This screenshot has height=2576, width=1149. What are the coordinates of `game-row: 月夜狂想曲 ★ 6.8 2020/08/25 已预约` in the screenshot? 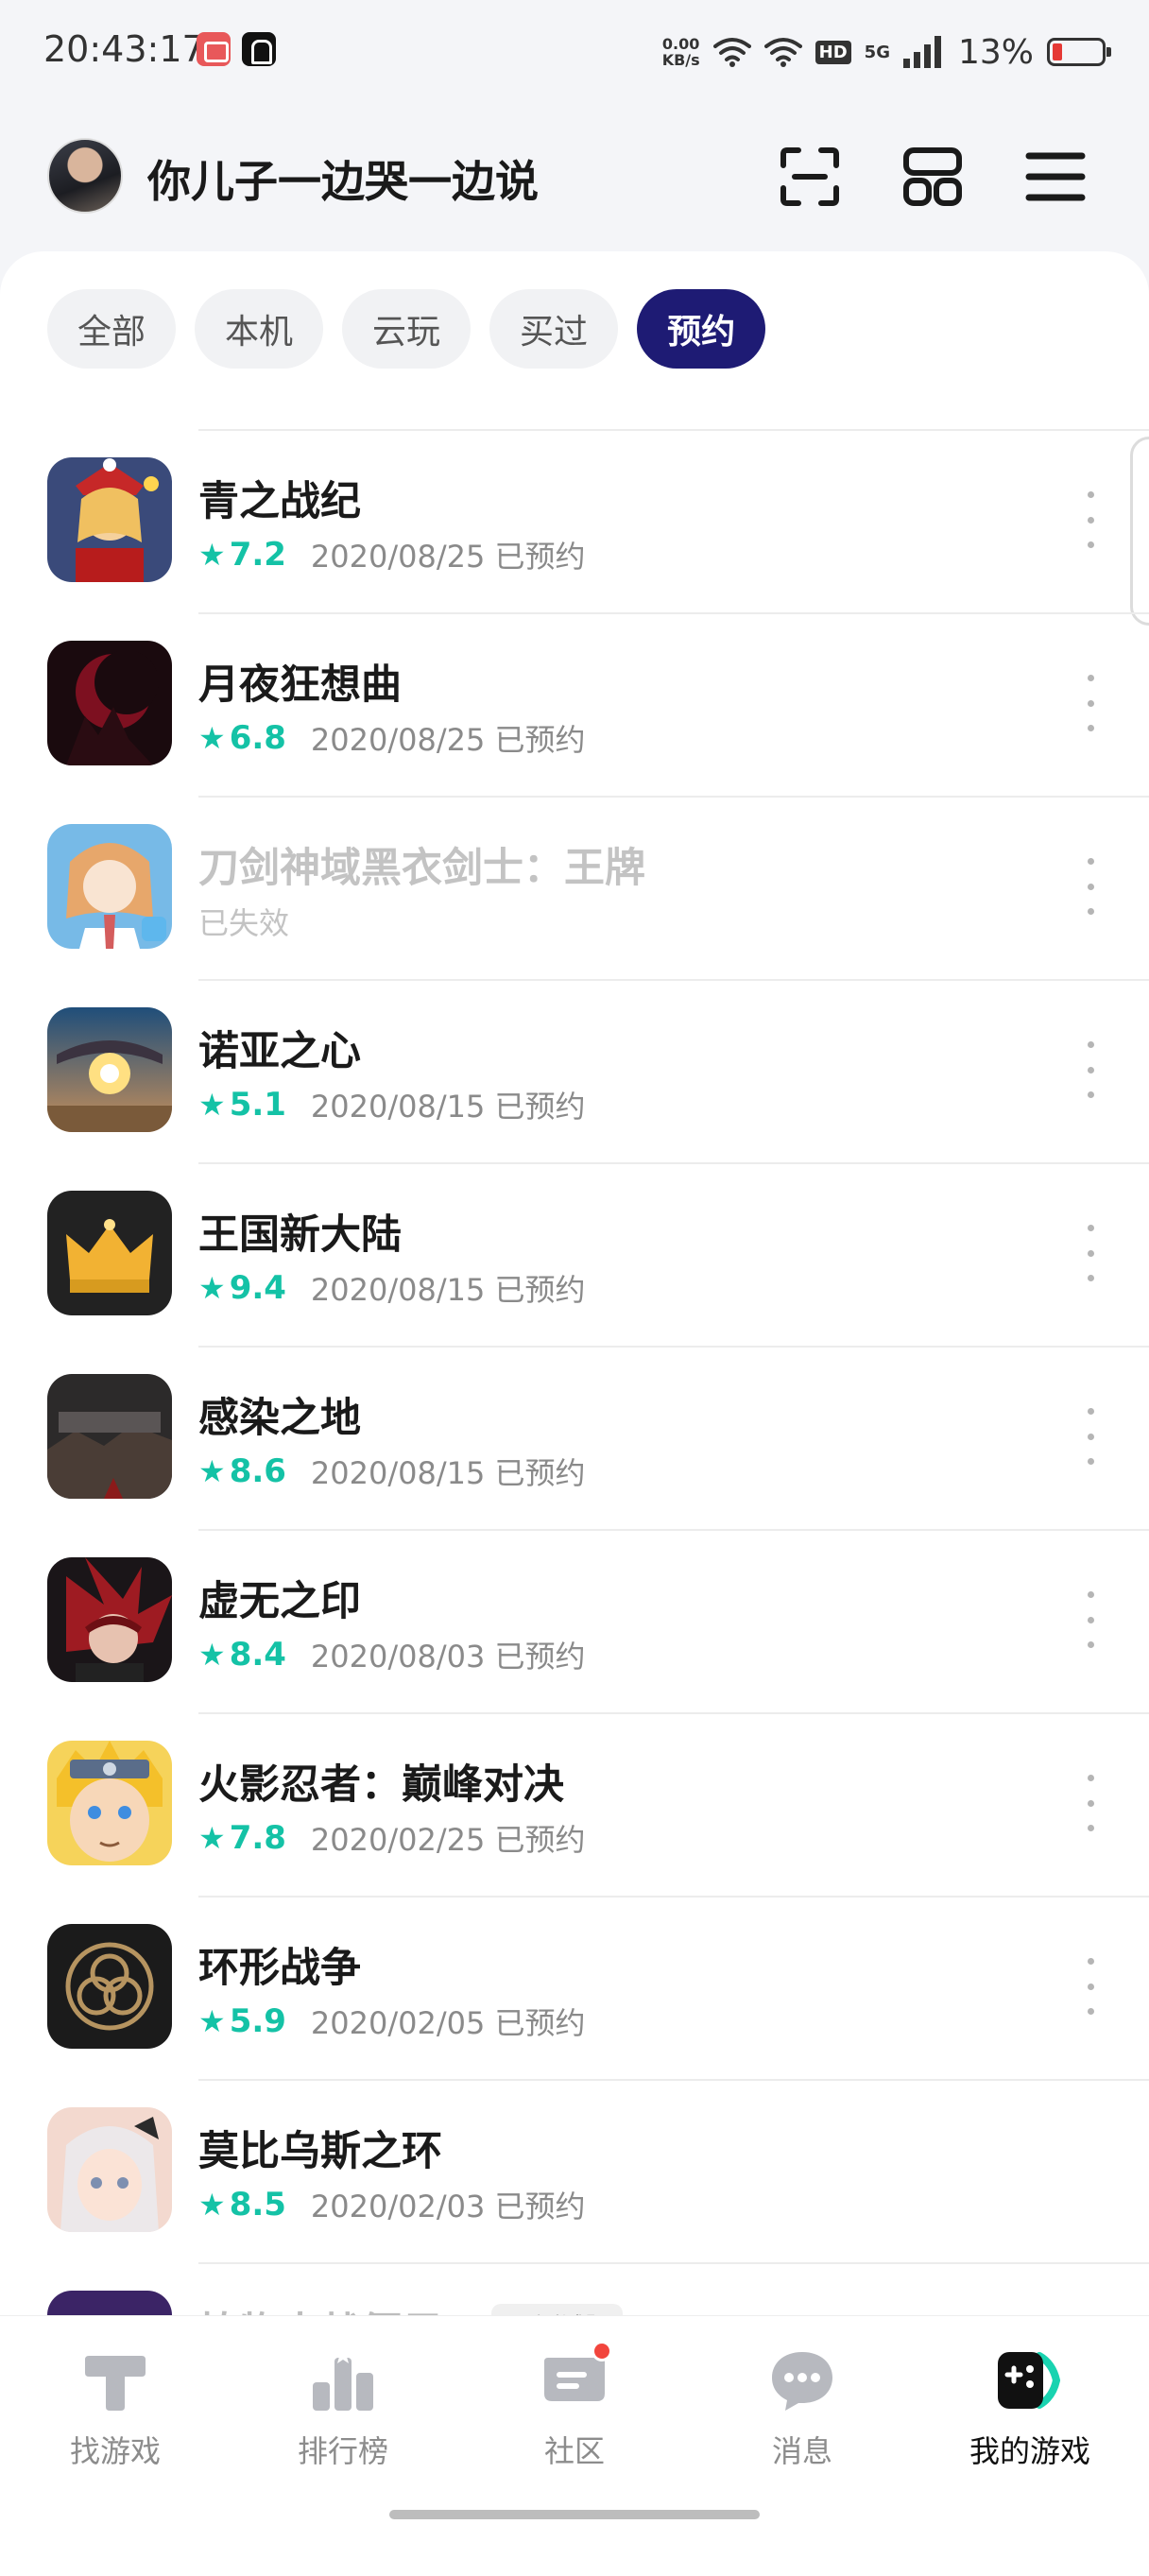 It's located at (574, 704).